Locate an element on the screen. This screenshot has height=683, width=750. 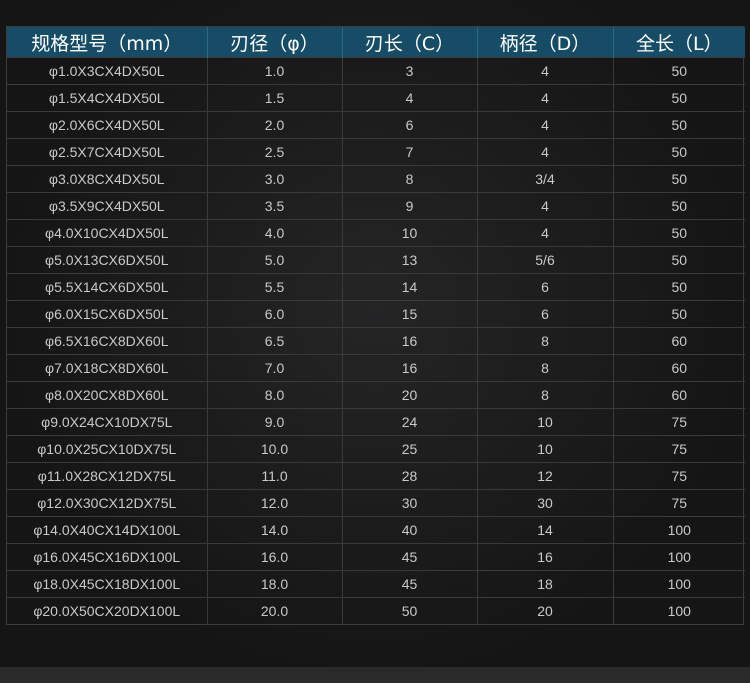
table-row: φ5.5X14CX6DX50L 5.5 14 6 50 is located at coordinates (376, 287).